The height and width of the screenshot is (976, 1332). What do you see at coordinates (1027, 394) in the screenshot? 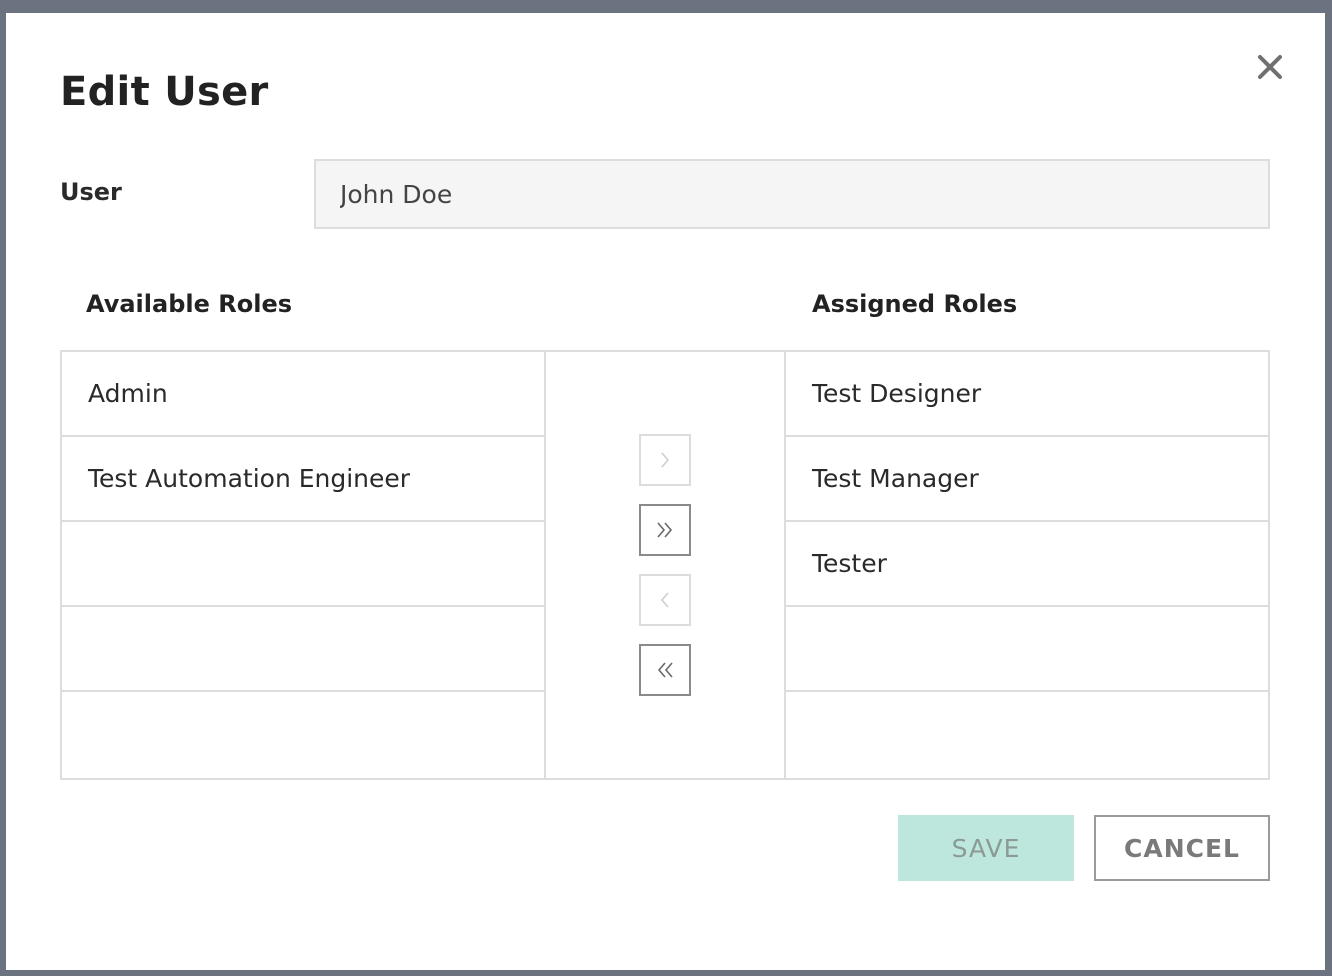
I see `assigned-role-item: Test Designer` at bounding box center [1027, 394].